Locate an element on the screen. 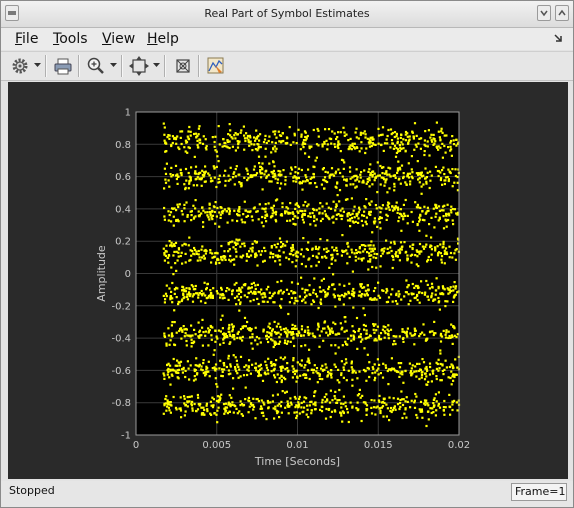  menu-help-label: elp is located at coordinates (168, 39).